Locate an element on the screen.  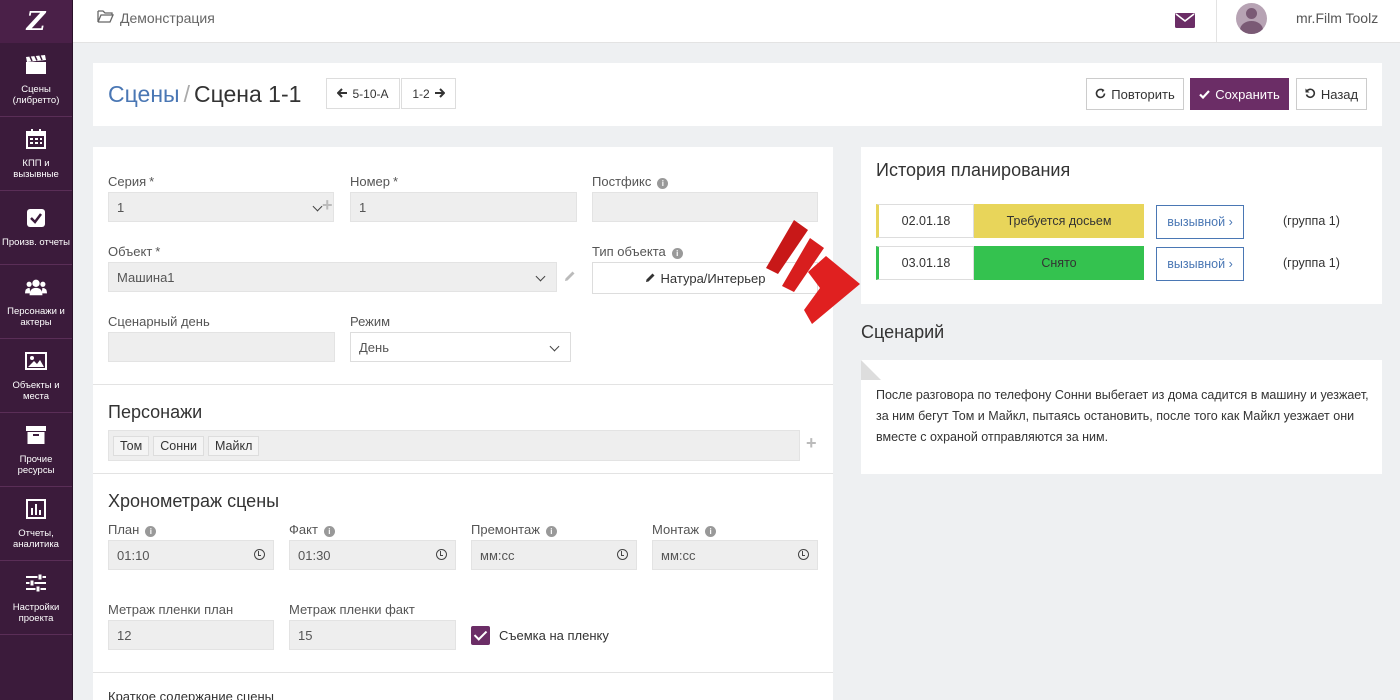
checkbox-icon is located at coordinates (36, 218).